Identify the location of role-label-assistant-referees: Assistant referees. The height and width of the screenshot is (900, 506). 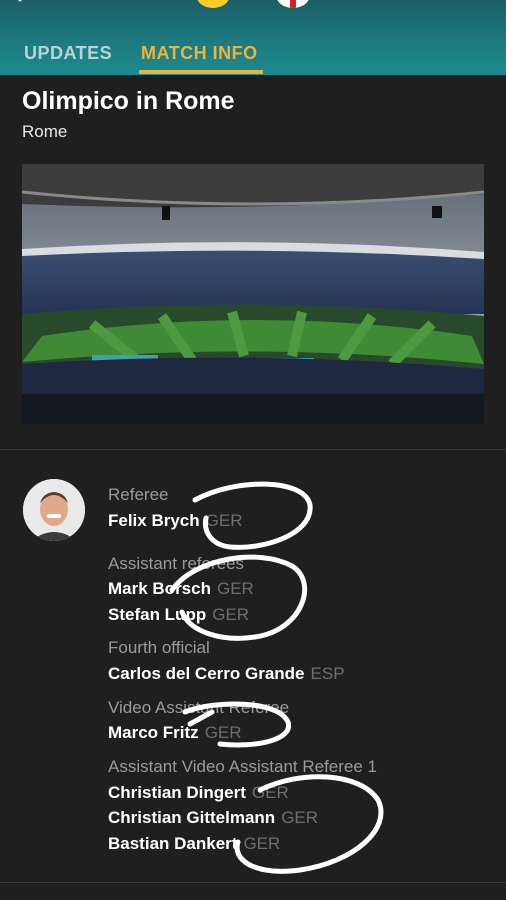
(176, 563).